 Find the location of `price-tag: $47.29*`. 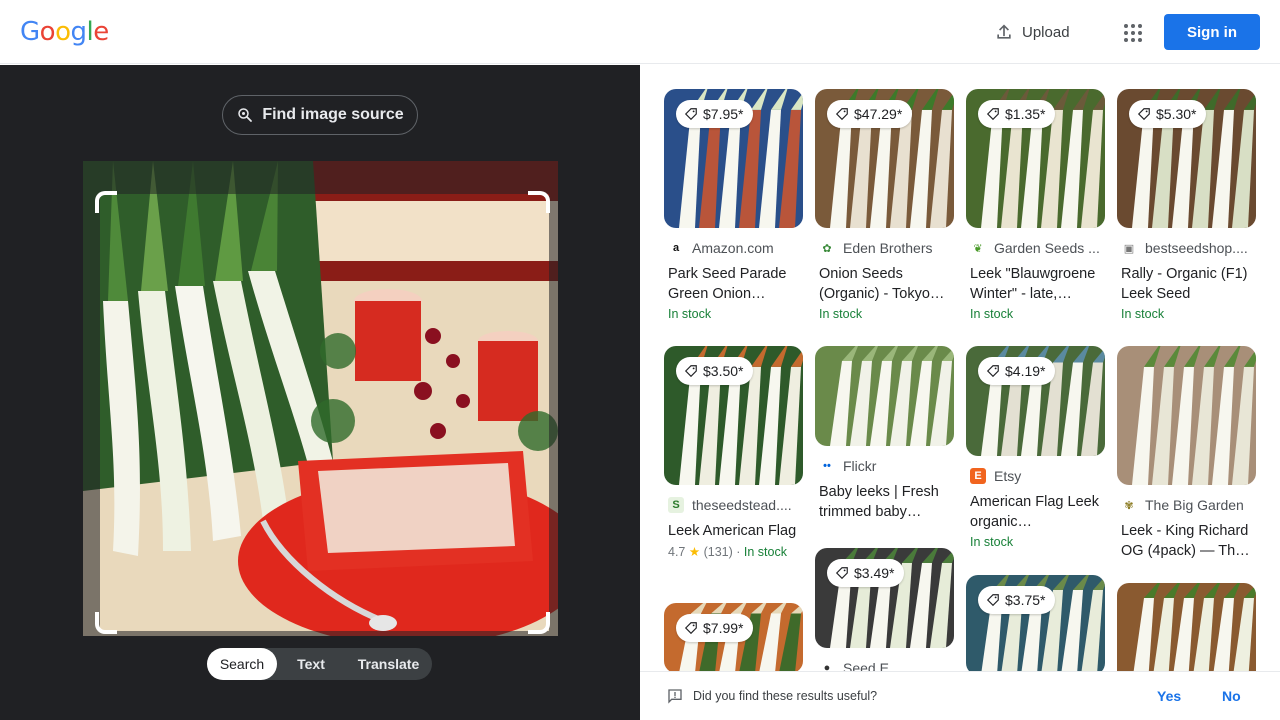

price-tag: $47.29* is located at coordinates (870, 114).